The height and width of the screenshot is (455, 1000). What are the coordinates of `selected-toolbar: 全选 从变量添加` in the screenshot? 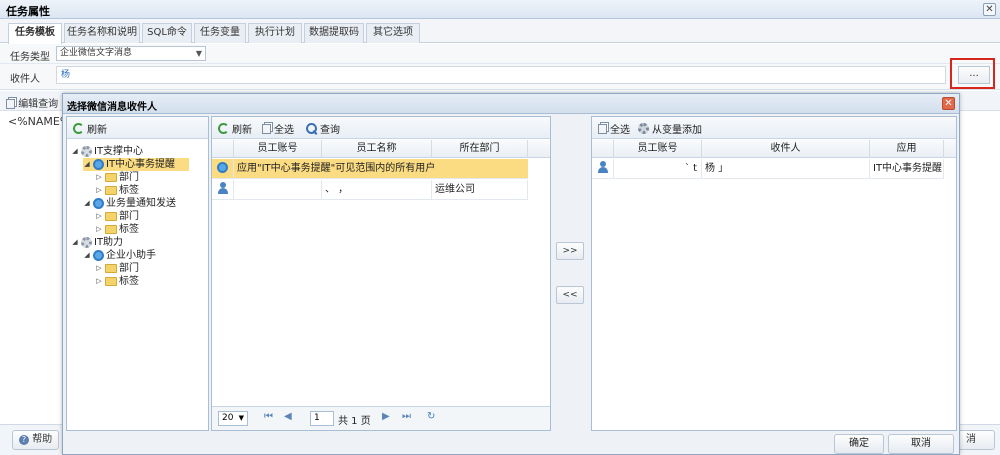 It's located at (774, 128).